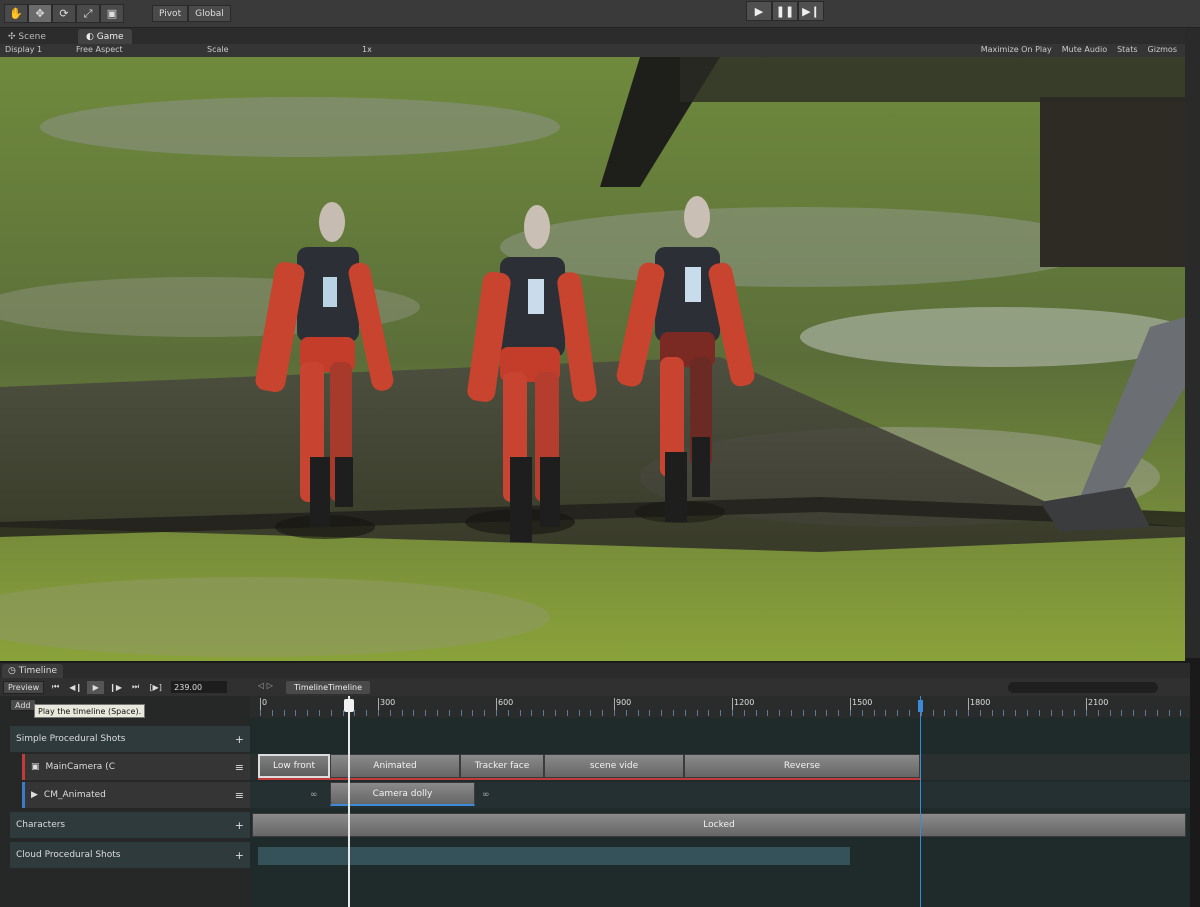  I want to click on track-group-cloud: Cloud Procedural Shots +, so click(130, 855).